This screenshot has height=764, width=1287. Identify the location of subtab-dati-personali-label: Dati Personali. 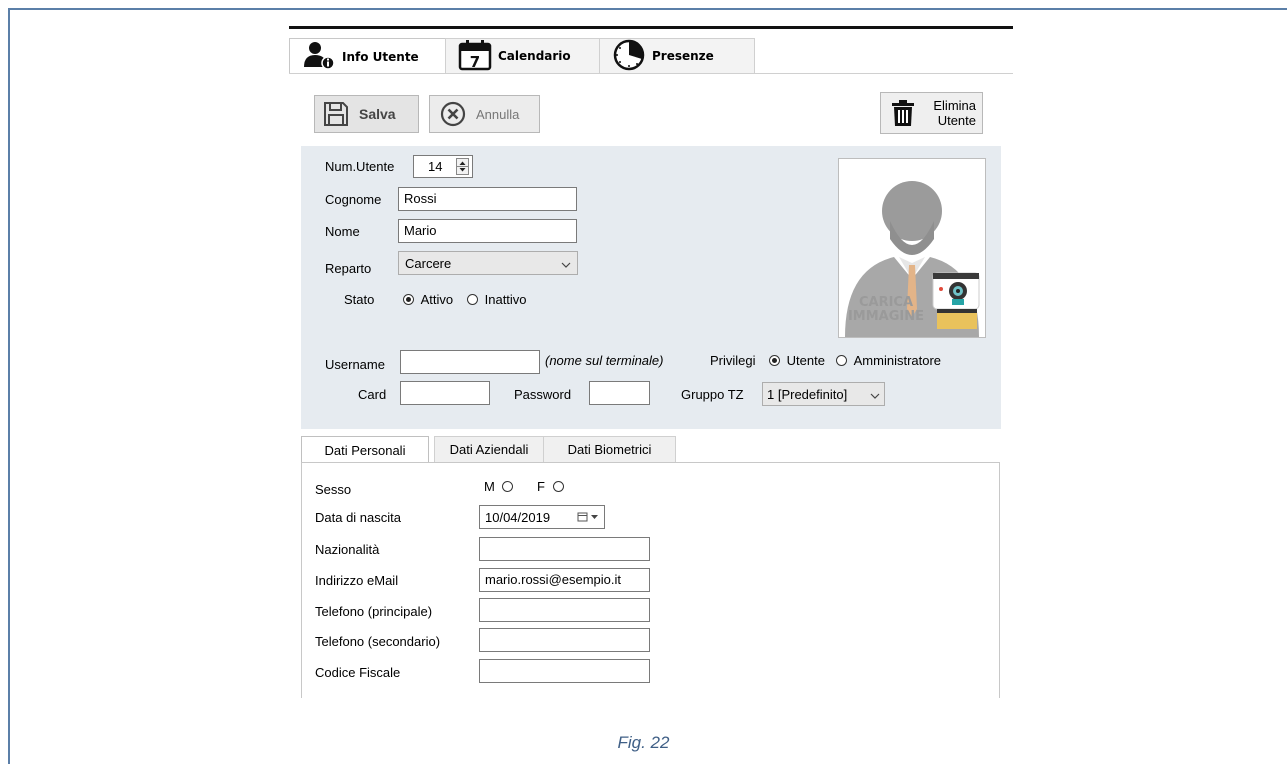
(365, 450).